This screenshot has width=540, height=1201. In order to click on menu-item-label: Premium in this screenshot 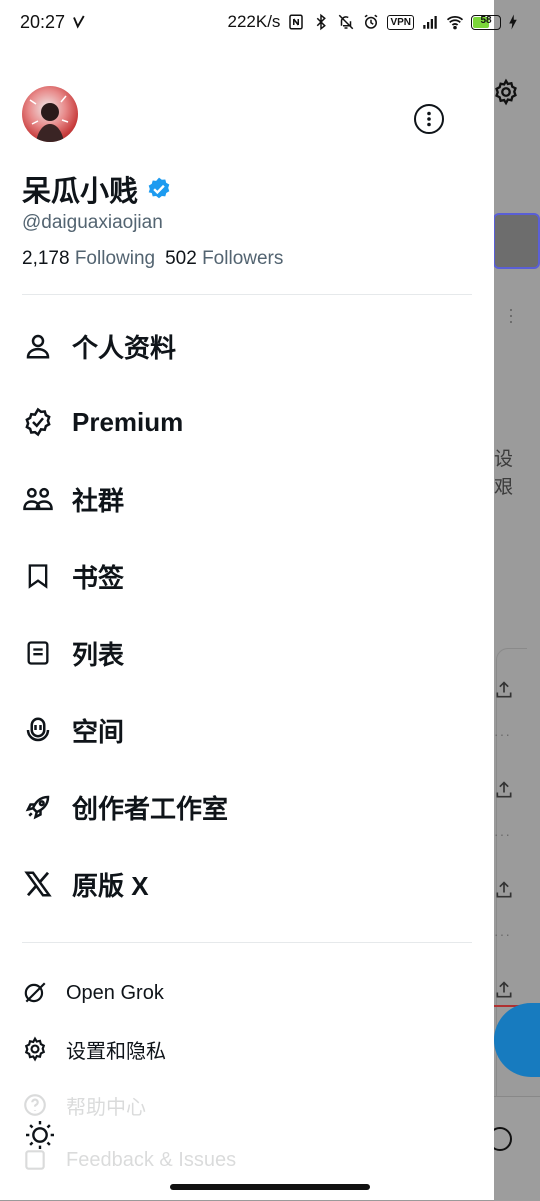, I will do `click(128, 421)`.